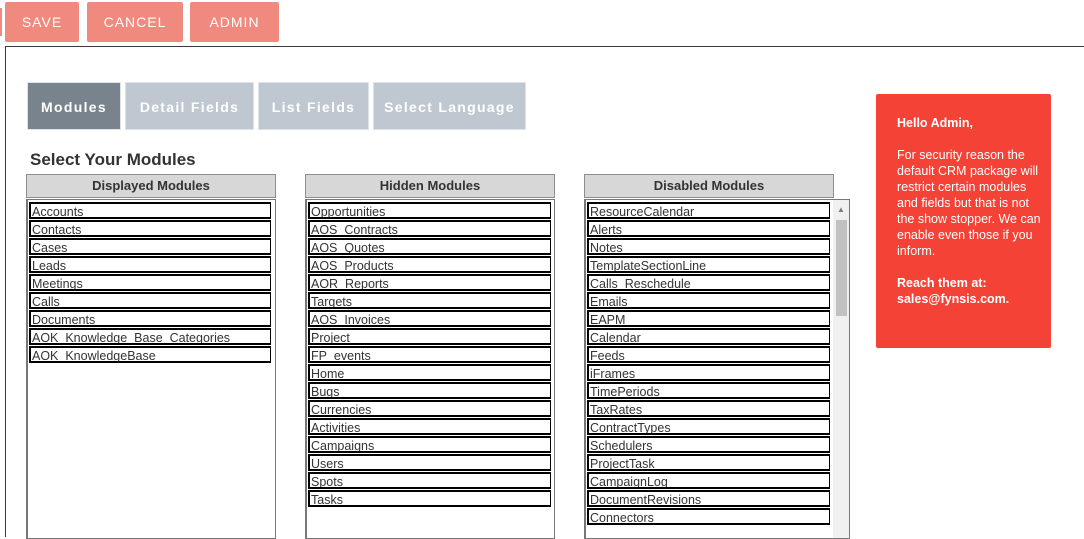 This screenshot has height=539, width=1084. I want to click on list-item: AOK_KnowledgeBase, so click(150, 354).